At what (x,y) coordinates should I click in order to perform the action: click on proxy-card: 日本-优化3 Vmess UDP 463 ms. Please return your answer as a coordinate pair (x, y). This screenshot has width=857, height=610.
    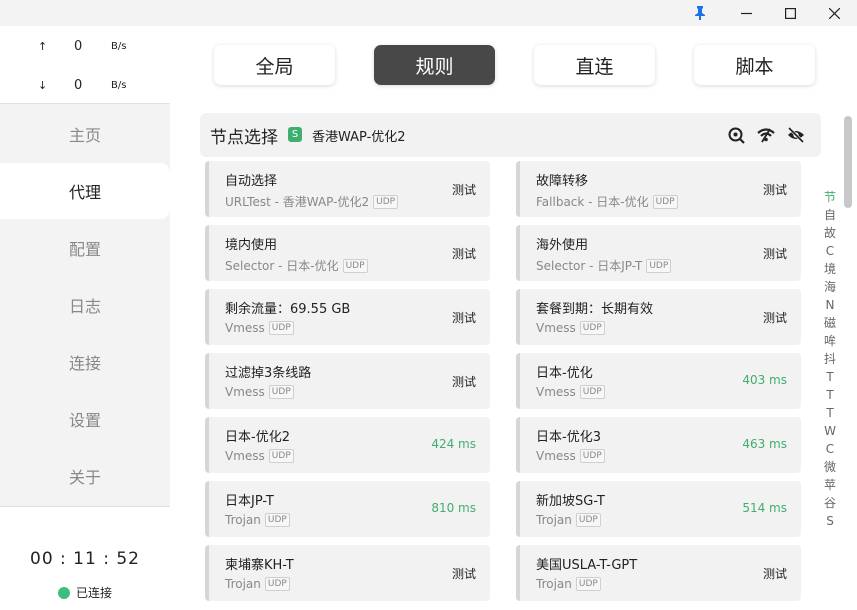
    Looking at the image, I should click on (658, 445).